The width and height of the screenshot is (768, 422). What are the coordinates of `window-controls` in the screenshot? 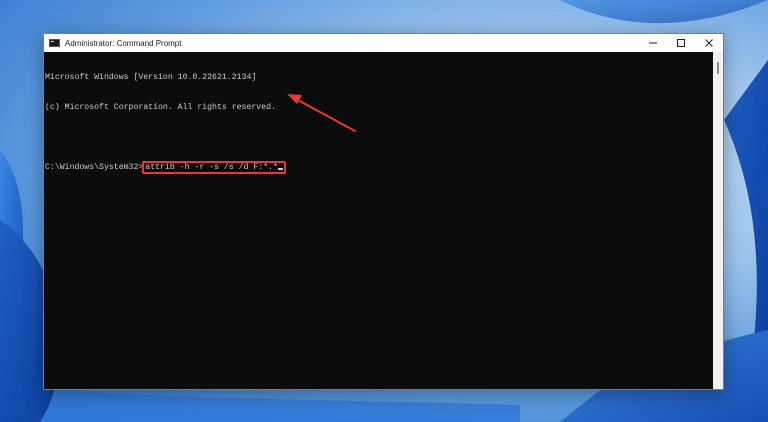 It's located at (681, 43).